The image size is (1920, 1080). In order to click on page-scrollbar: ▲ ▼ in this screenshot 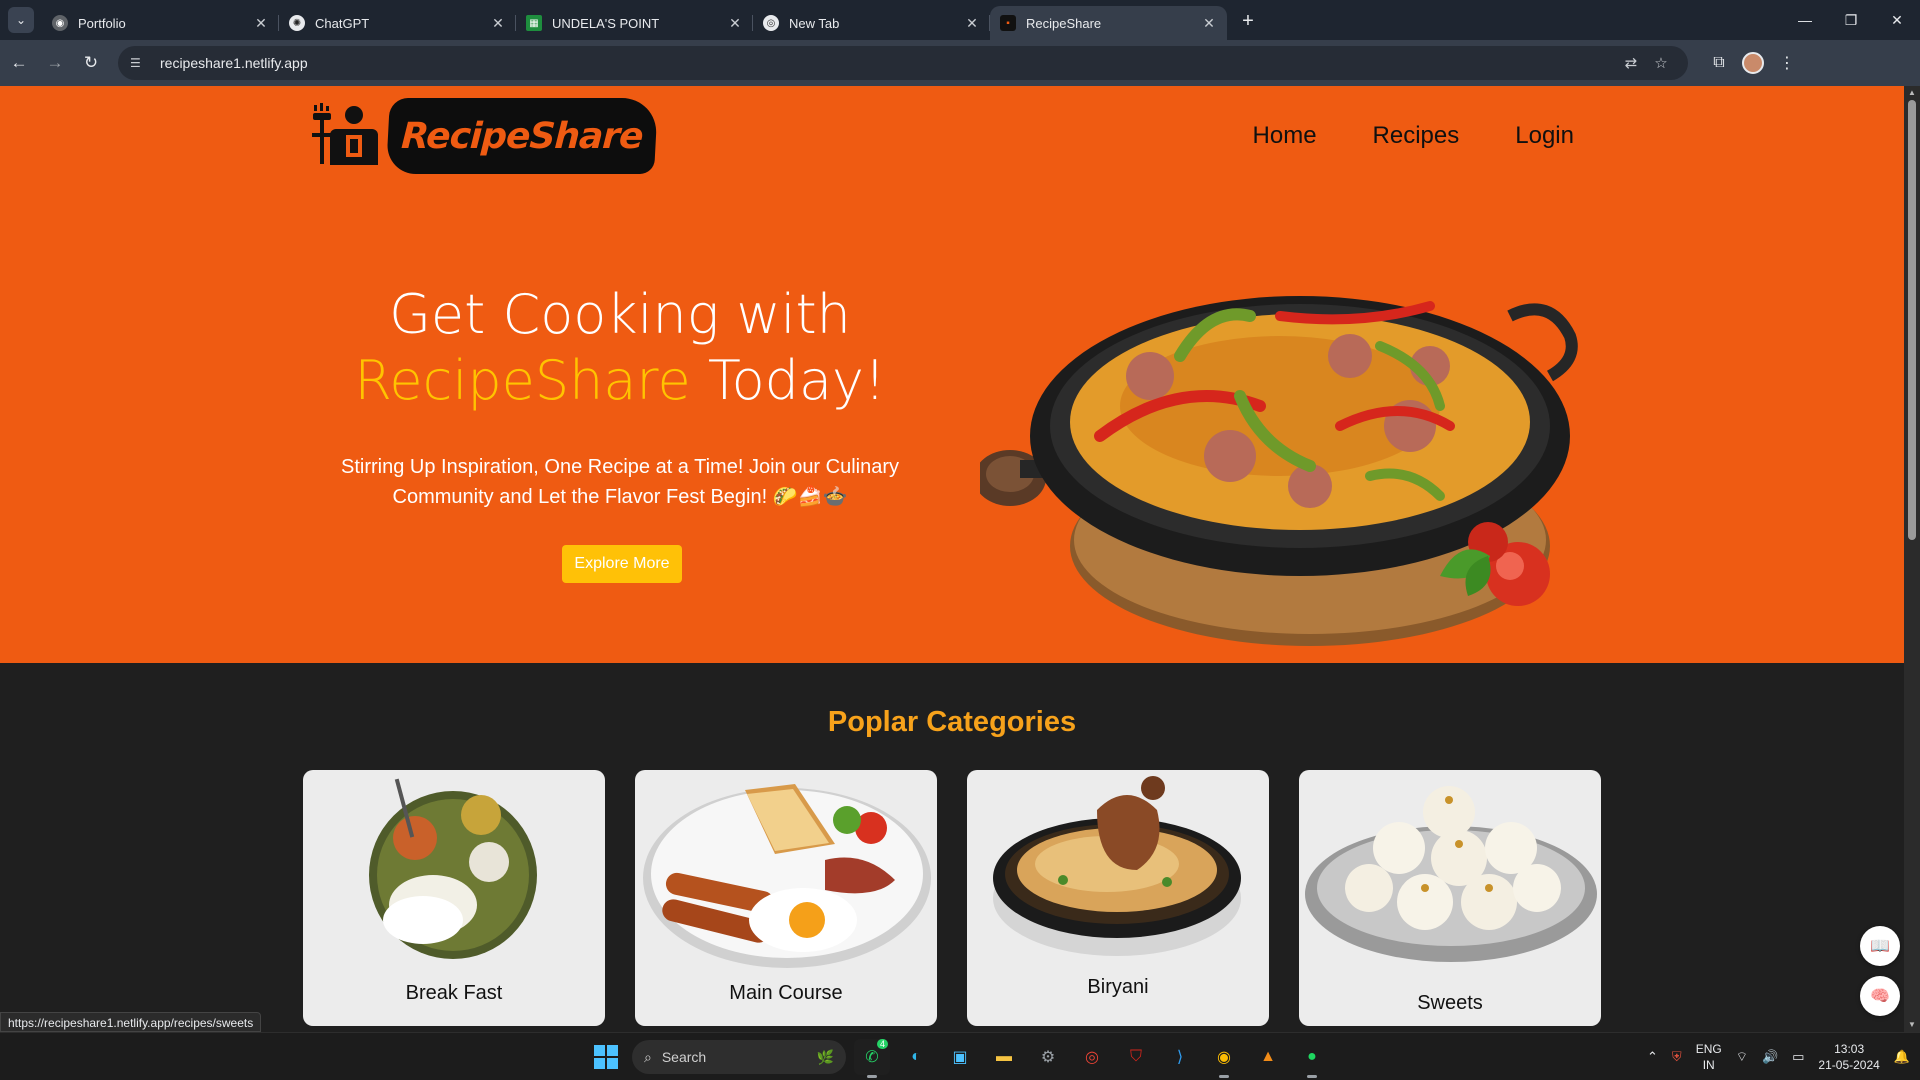, I will do `click(1912, 559)`.